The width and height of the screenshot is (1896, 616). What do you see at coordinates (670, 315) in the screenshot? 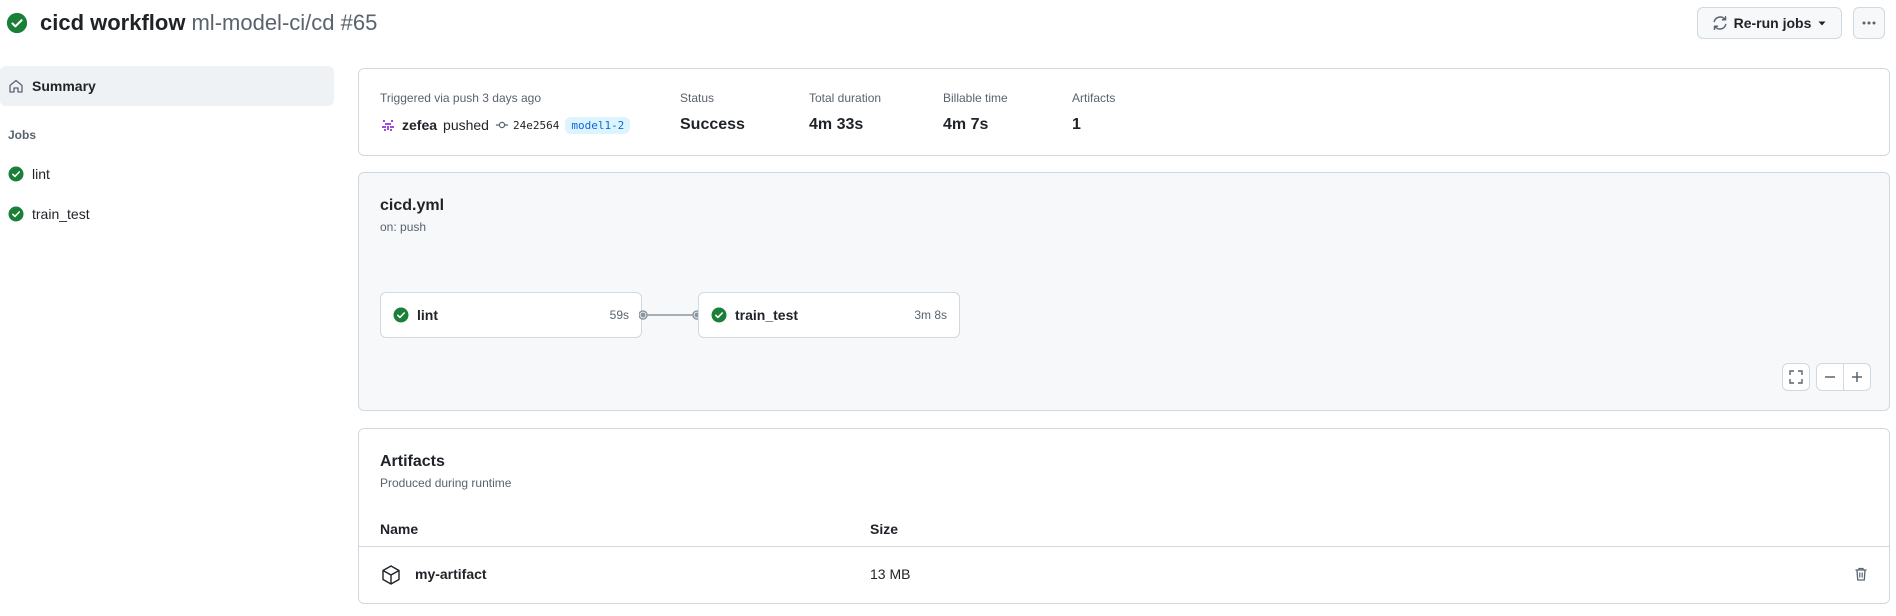
I see `job-connector` at bounding box center [670, 315].